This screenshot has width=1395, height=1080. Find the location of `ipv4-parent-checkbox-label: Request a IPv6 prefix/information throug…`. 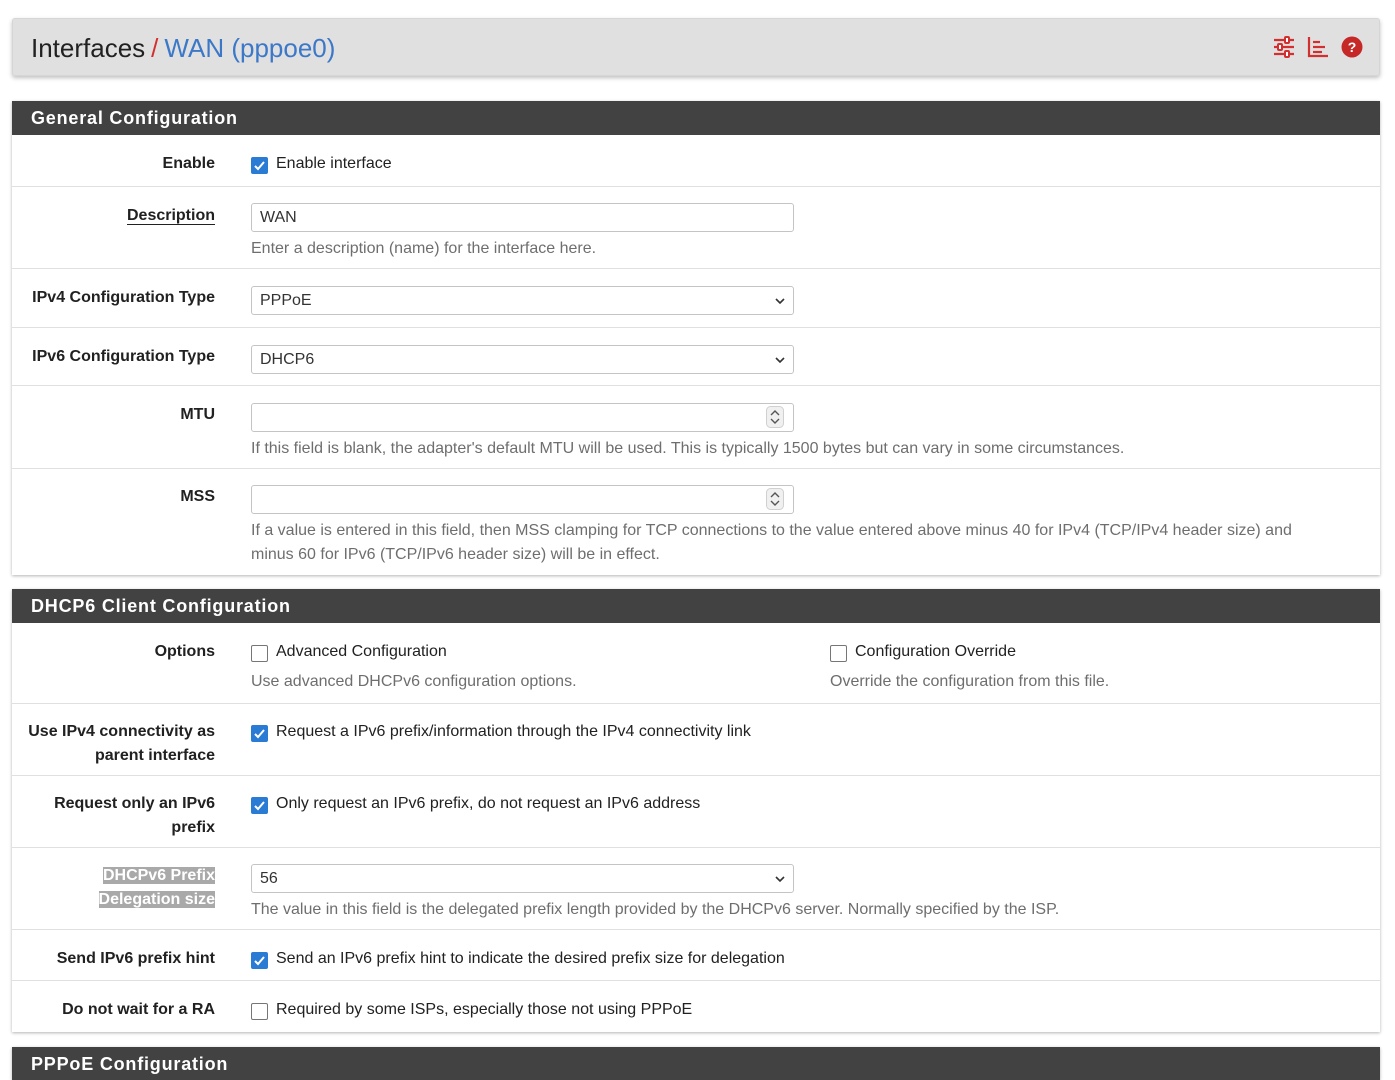

ipv4-parent-checkbox-label: Request a IPv6 prefix/information throug… is located at coordinates (513, 731).